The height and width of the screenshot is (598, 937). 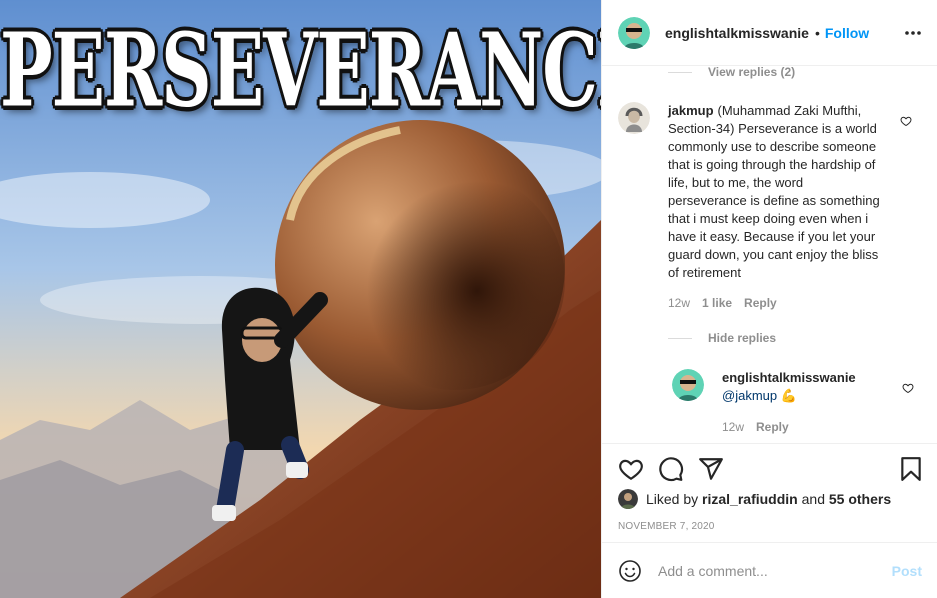 What do you see at coordinates (691, 110) in the screenshot?
I see `comment-username: jakmup` at bounding box center [691, 110].